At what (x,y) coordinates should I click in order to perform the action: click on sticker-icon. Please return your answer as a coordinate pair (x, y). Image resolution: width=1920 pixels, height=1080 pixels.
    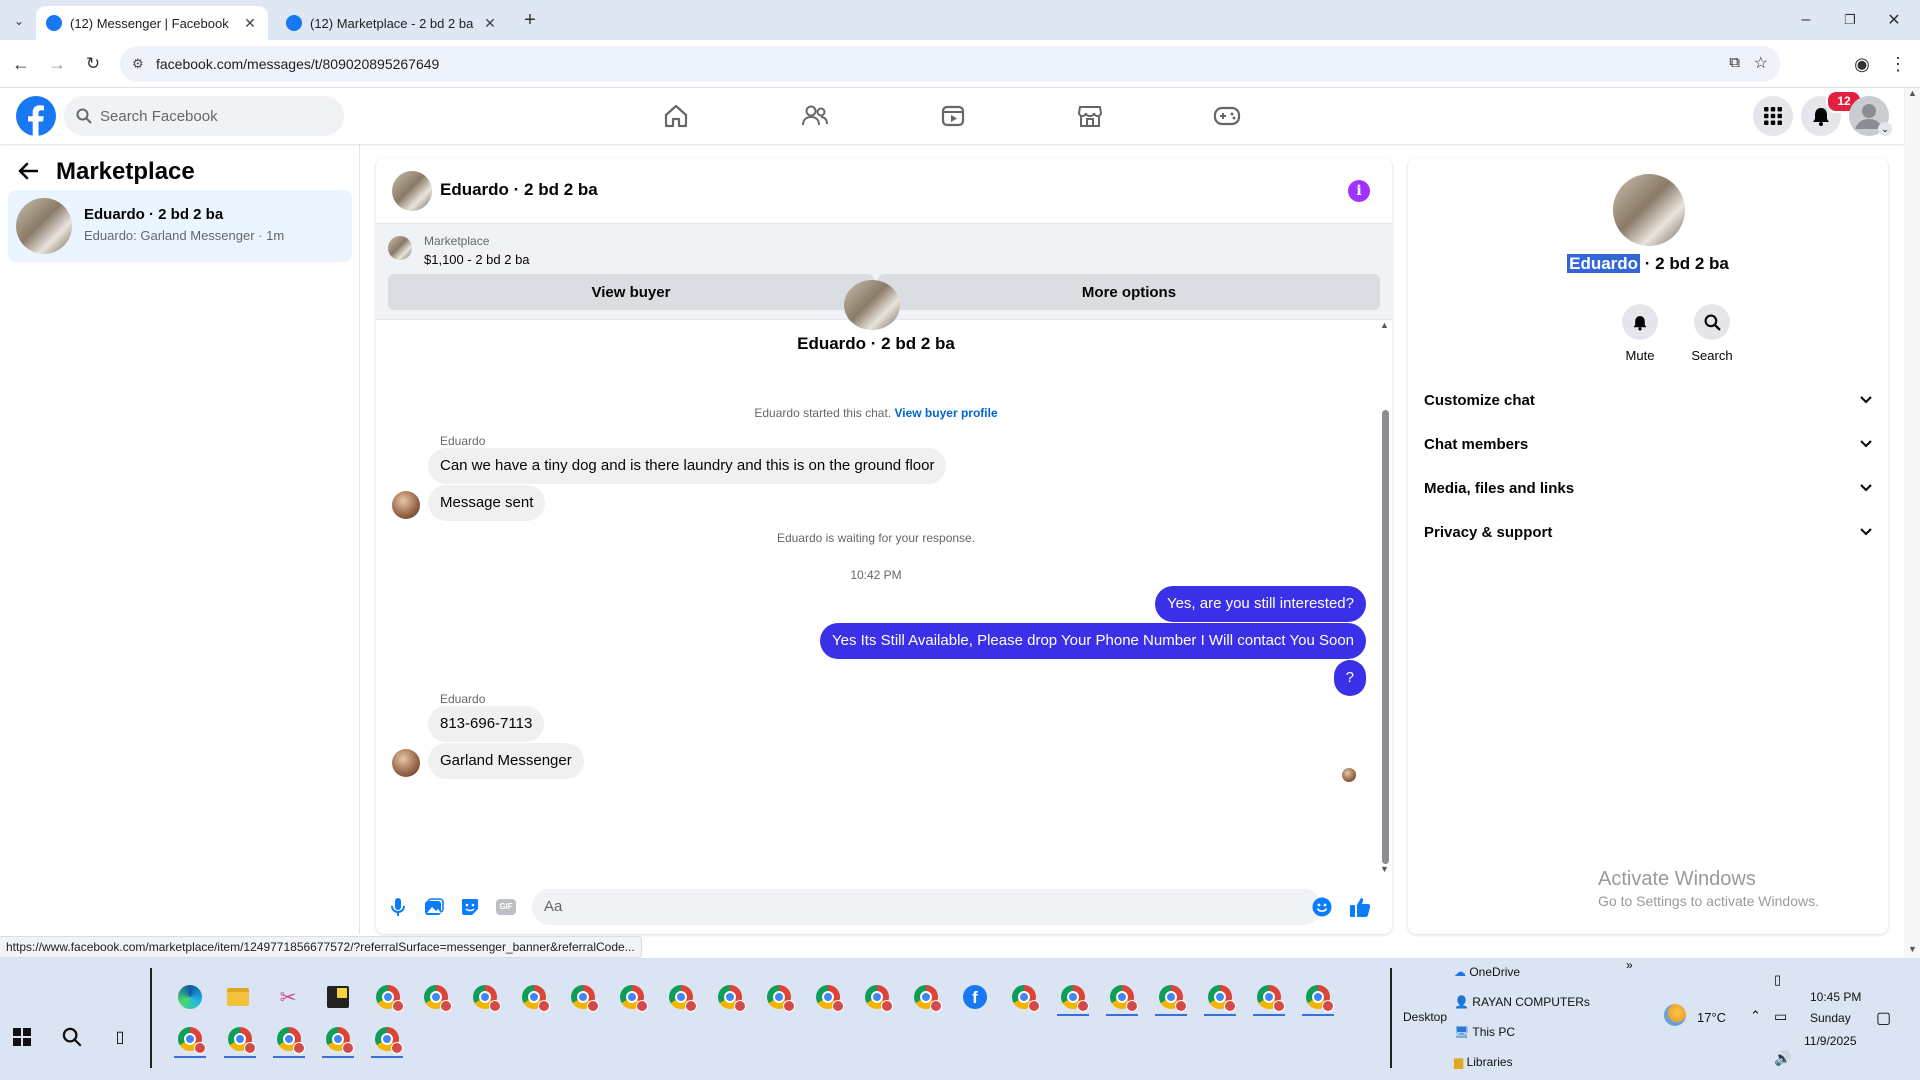
    Looking at the image, I should click on (470, 907).